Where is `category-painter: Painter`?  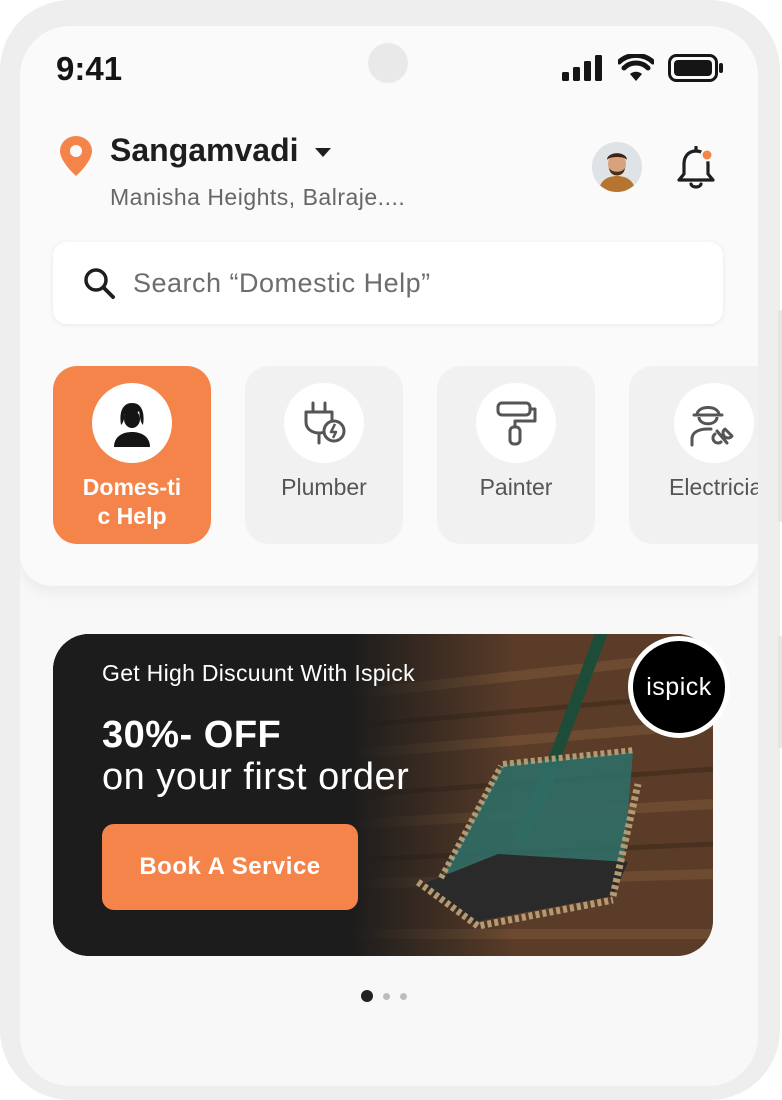
category-painter: Painter is located at coordinates (516, 455).